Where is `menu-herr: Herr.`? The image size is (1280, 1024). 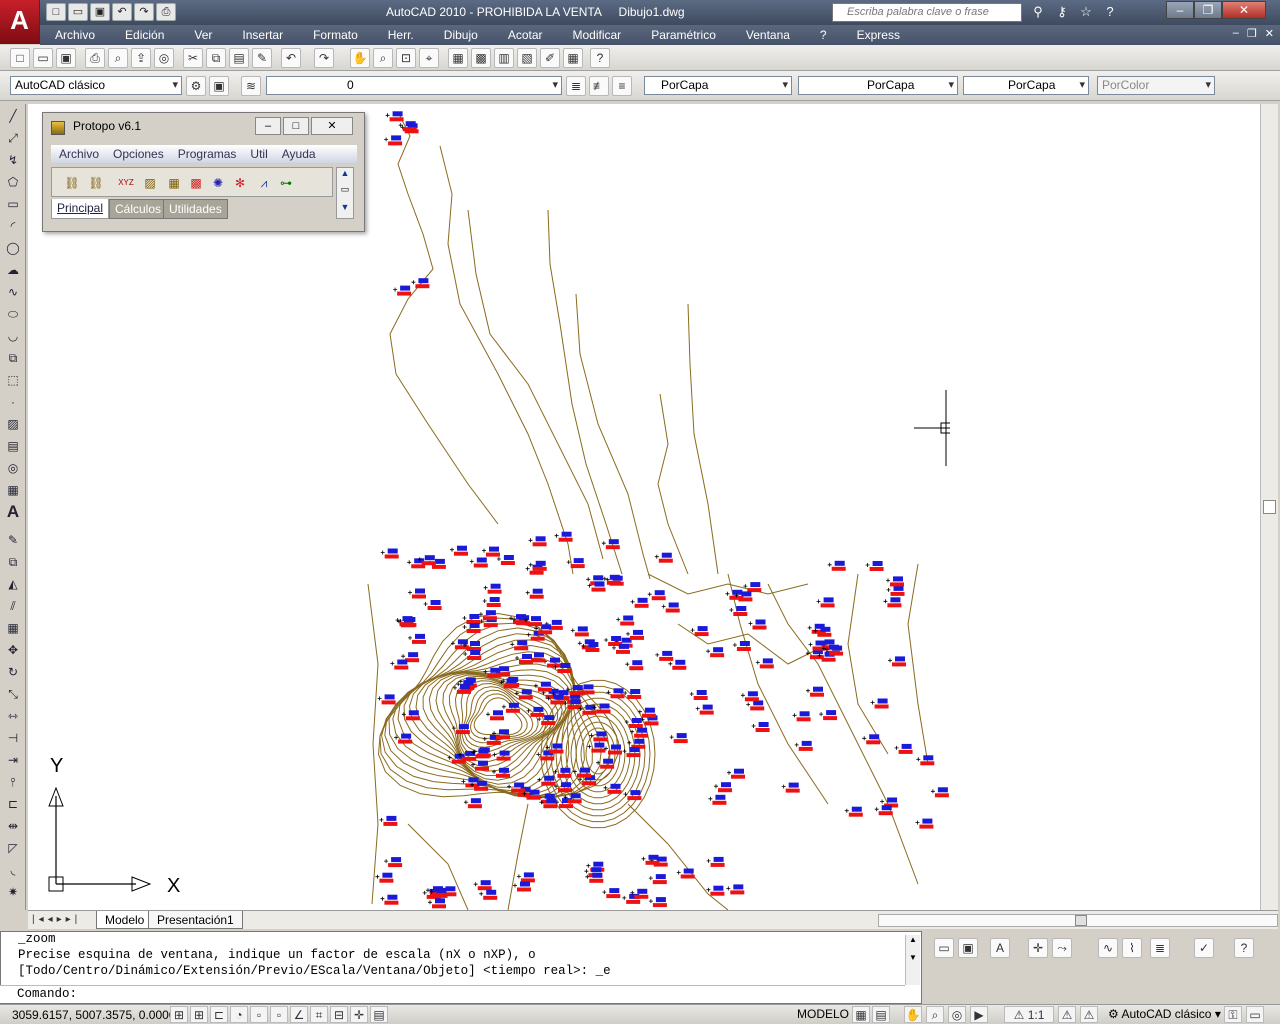 menu-herr: Herr. is located at coordinates (393, 35).